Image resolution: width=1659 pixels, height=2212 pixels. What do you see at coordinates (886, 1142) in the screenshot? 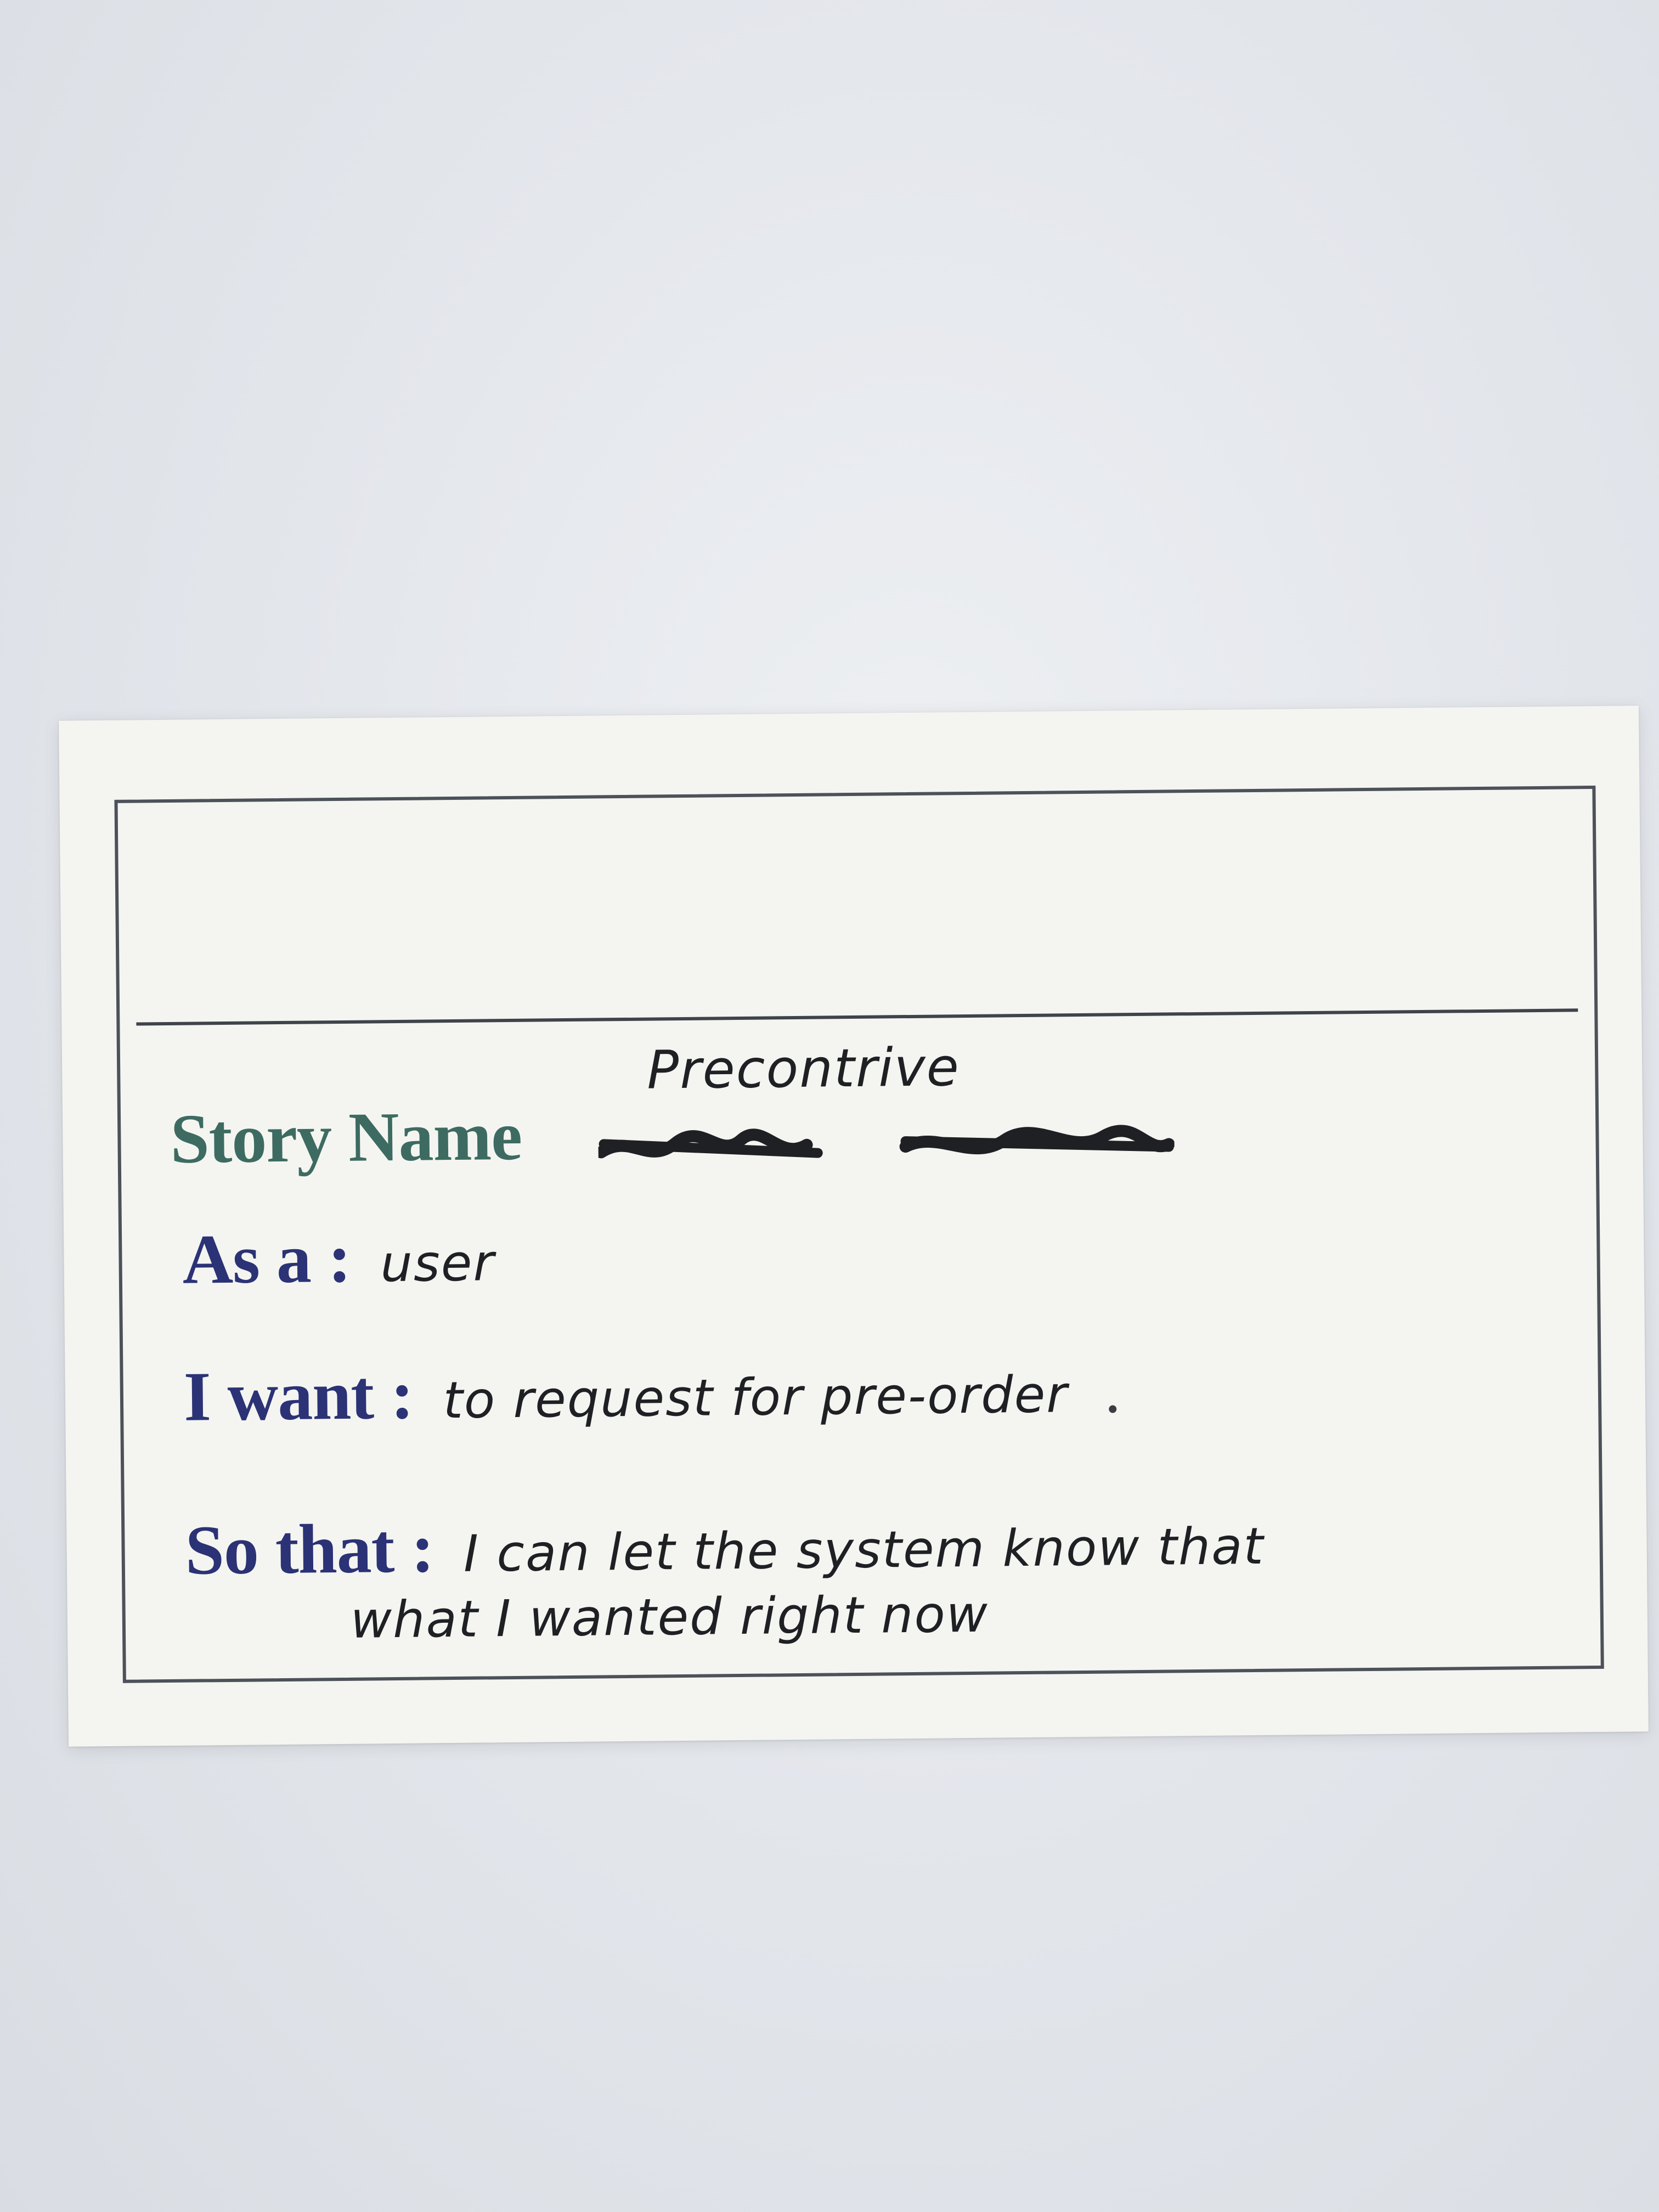
I see `crossed-out-scribble` at bounding box center [886, 1142].